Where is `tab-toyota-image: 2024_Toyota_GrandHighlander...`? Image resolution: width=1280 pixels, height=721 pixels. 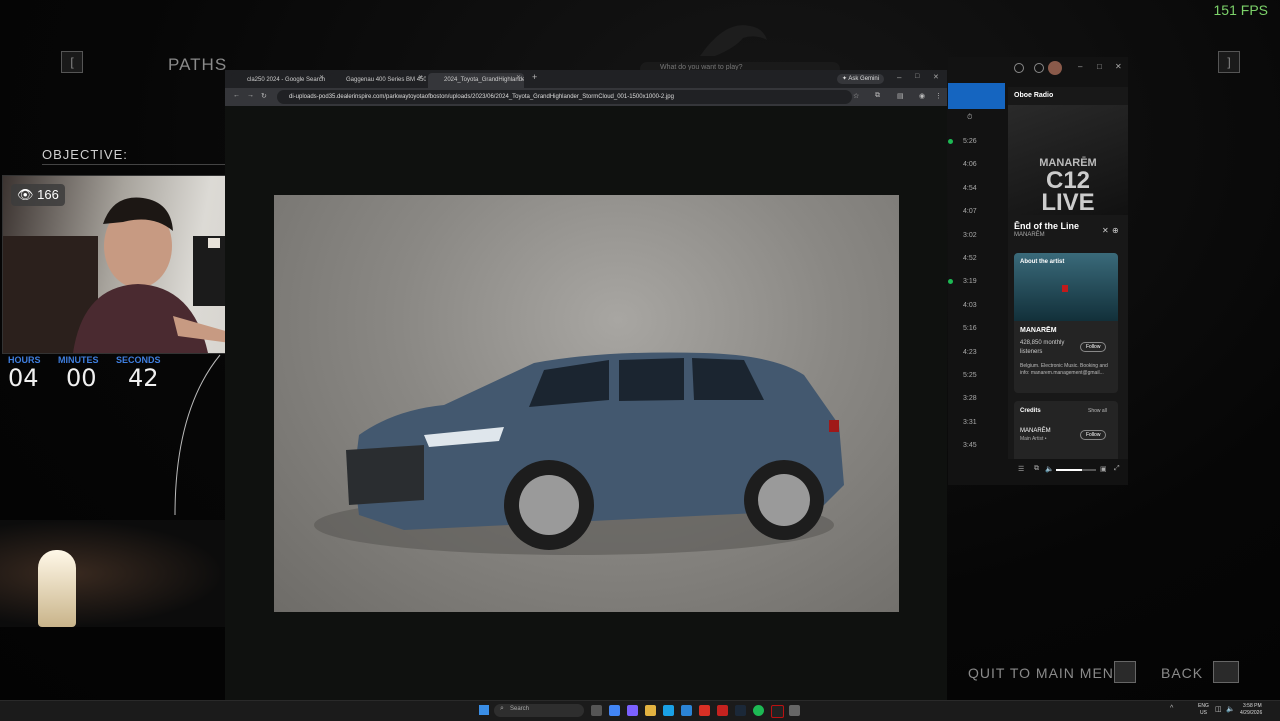 tab-toyota-image: 2024_Toyota_GrandHighlander... is located at coordinates (476, 80).